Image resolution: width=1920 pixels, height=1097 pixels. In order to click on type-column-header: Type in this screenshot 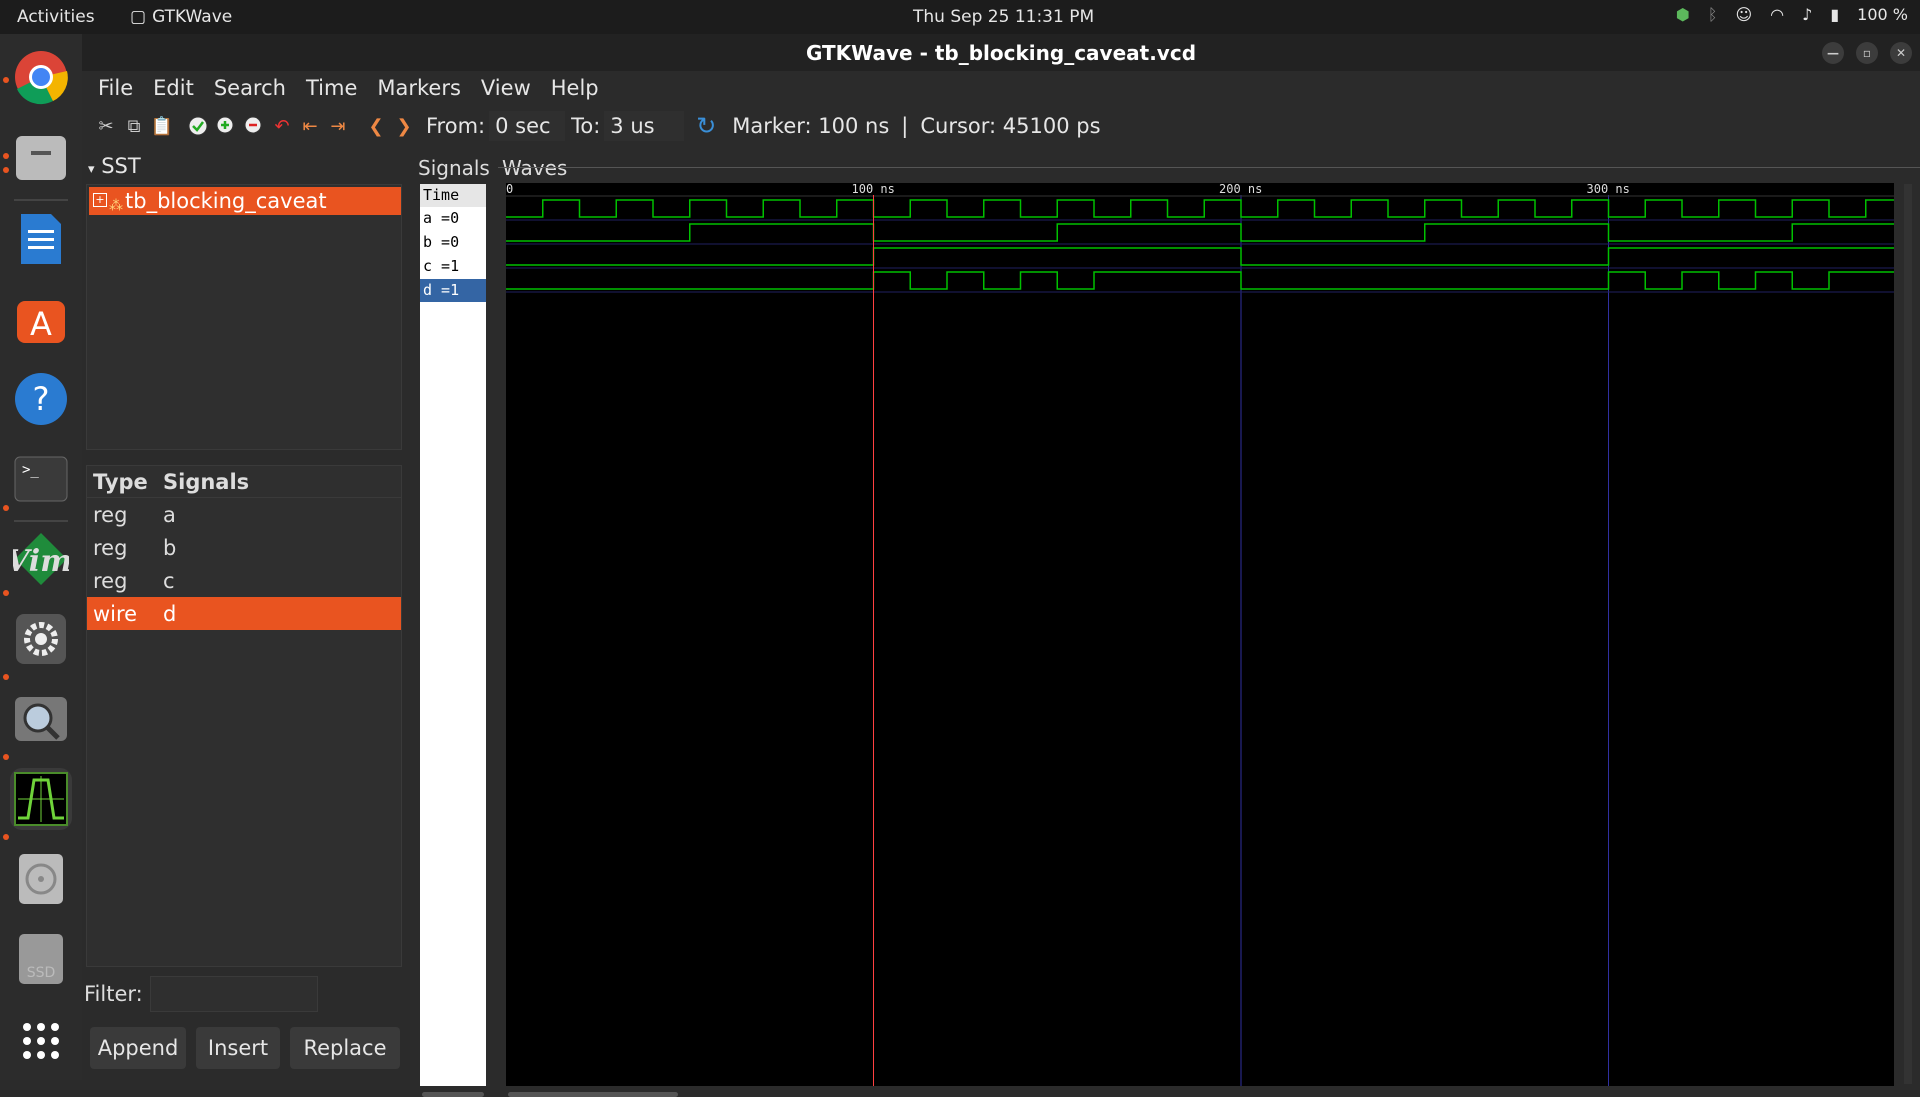, I will do `click(128, 482)`.